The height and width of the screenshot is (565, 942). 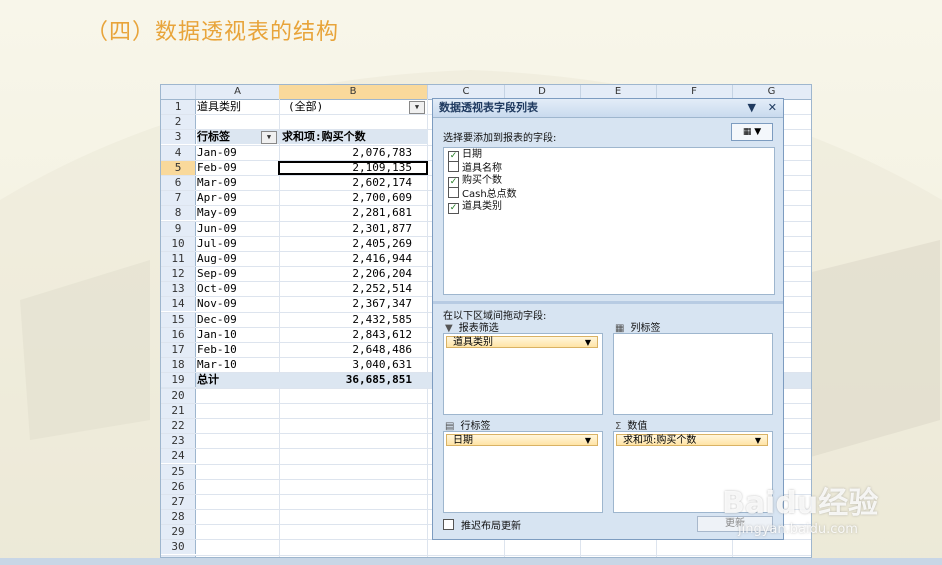 What do you see at coordinates (238, 320) in the screenshot?
I see `row-label: Dec-09` at bounding box center [238, 320].